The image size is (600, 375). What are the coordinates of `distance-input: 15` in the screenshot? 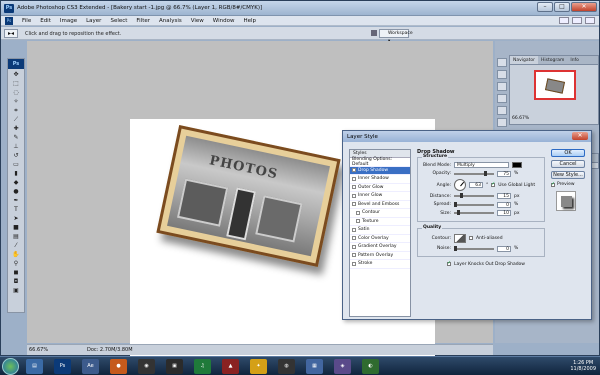 It's located at (504, 196).